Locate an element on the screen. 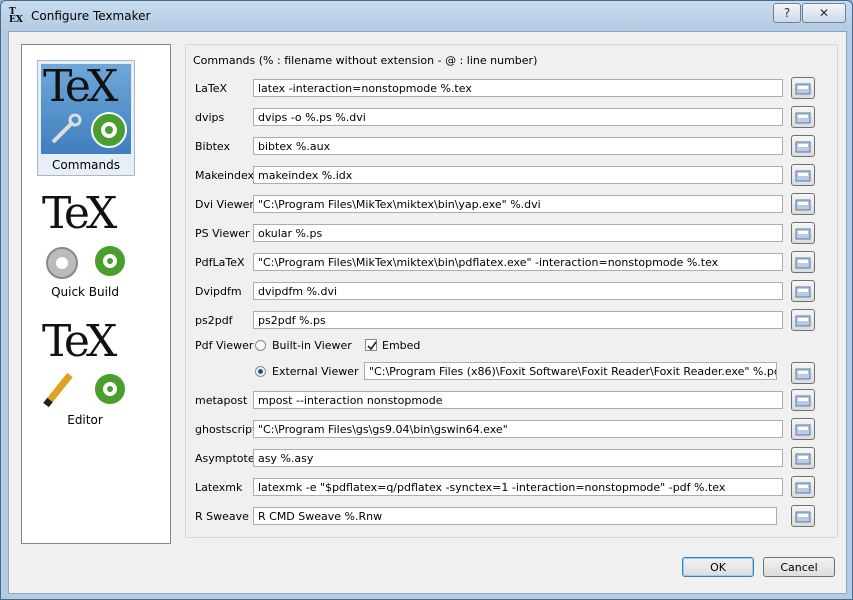 The image size is (853, 600). sidebar-item-label: Editor is located at coordinates (85, 420).